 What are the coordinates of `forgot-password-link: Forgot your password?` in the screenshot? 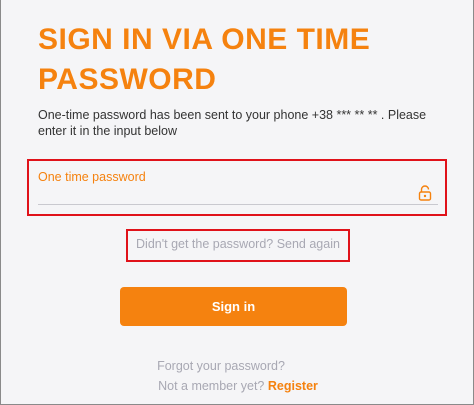 It's located at (221, 366).